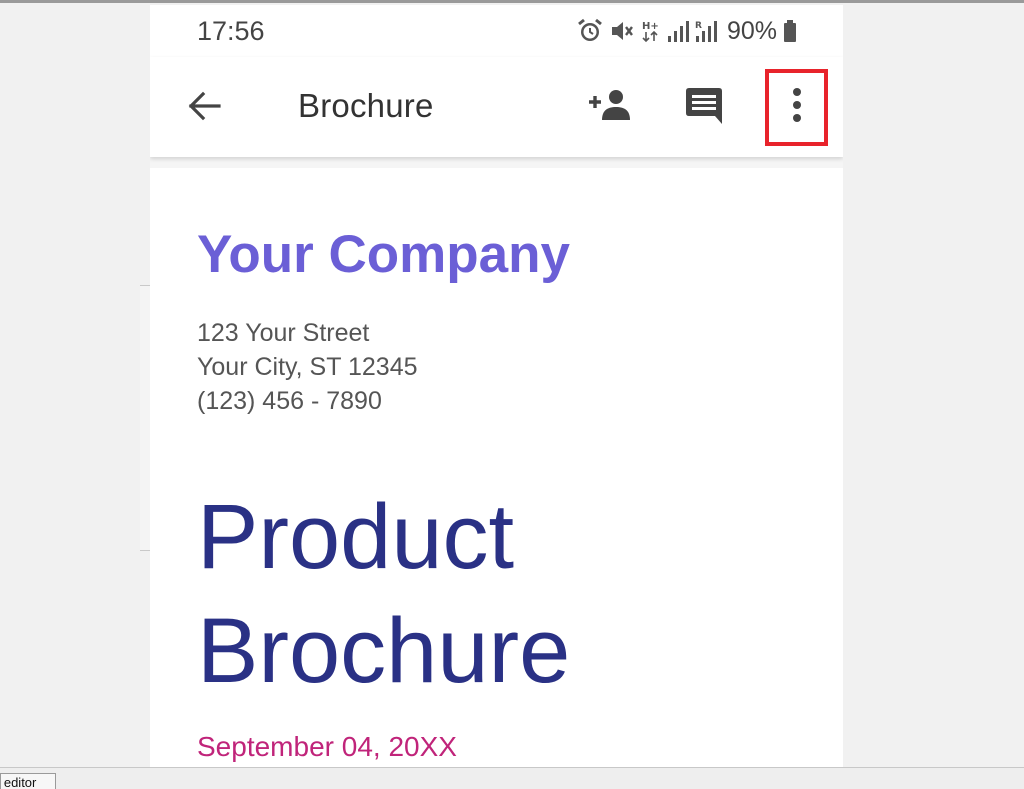 Image resolution: width=1024 pixels, height=789 pixels. Describe the element at coordinates (383, 254) in the screenshot. I see `company-name: Your Company` at that location.